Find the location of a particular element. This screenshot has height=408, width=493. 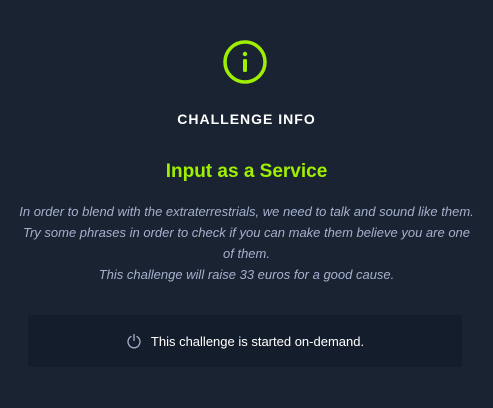

info-icon is located at coordinates (245, 62).